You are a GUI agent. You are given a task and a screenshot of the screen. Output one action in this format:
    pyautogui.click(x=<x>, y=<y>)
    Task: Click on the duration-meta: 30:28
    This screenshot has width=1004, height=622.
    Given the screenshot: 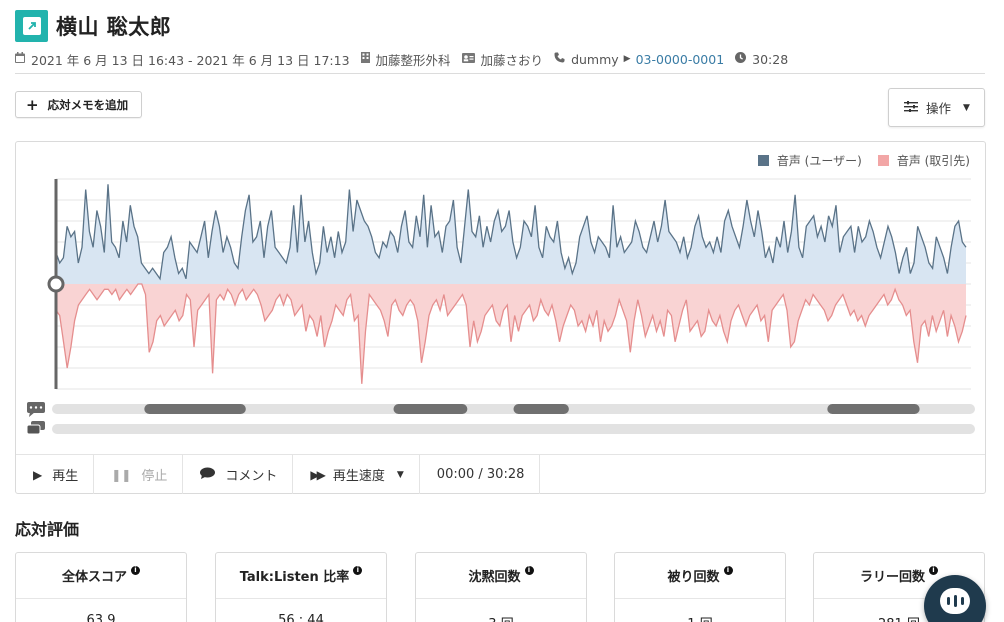 What is the action you would take?
    pyautogui.click(x=761, y=59)
    